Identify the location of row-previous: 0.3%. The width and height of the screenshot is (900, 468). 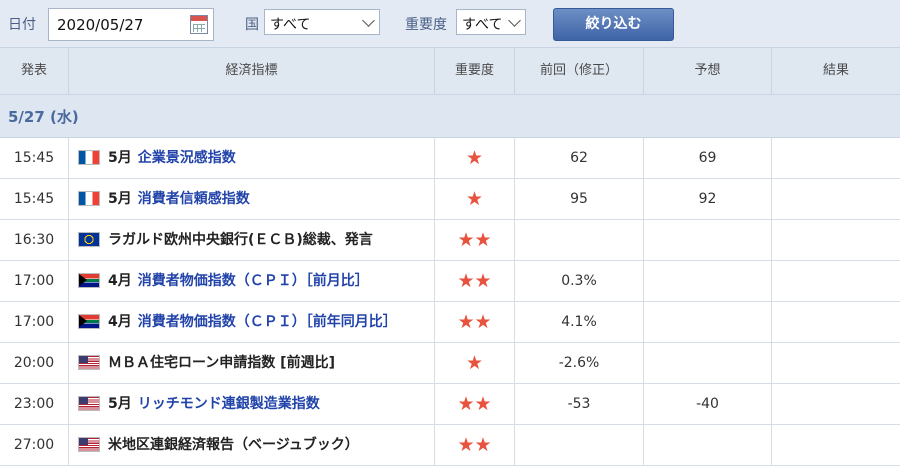
(578, 281).